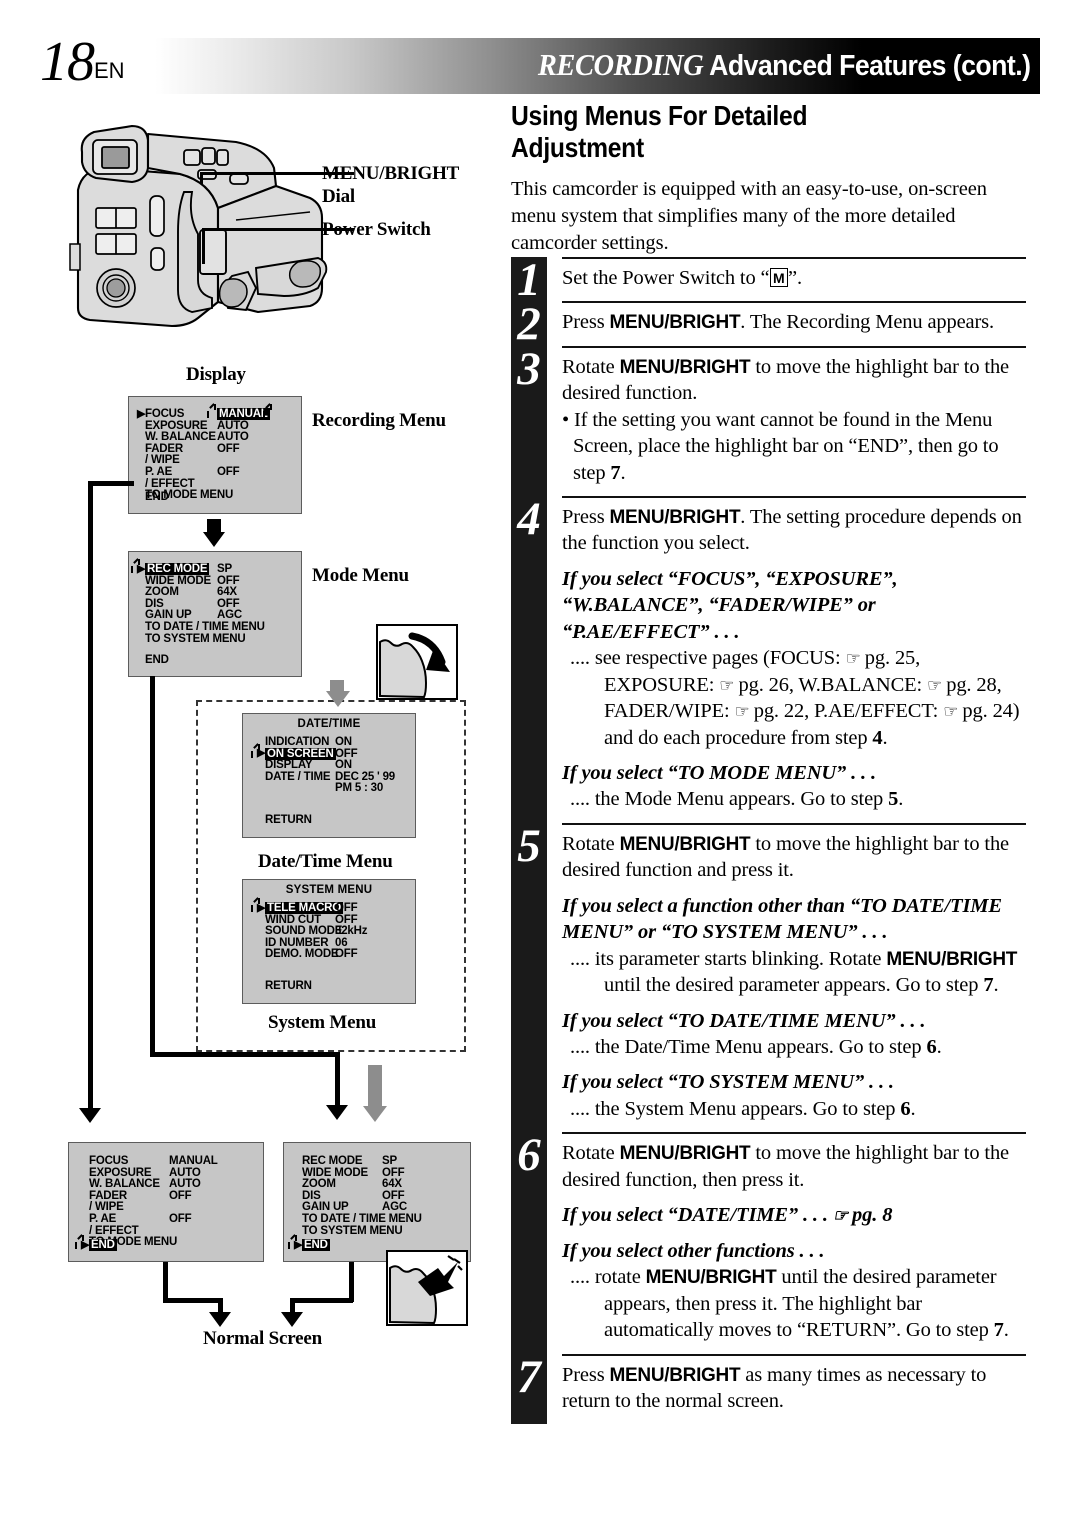 The height and width of the screenshot is (1533, 1080). What do you see at coordinates (620, 64) in the screenshot?
I see `header-title-recording: RECORDING` at bounding box center [620, 64].